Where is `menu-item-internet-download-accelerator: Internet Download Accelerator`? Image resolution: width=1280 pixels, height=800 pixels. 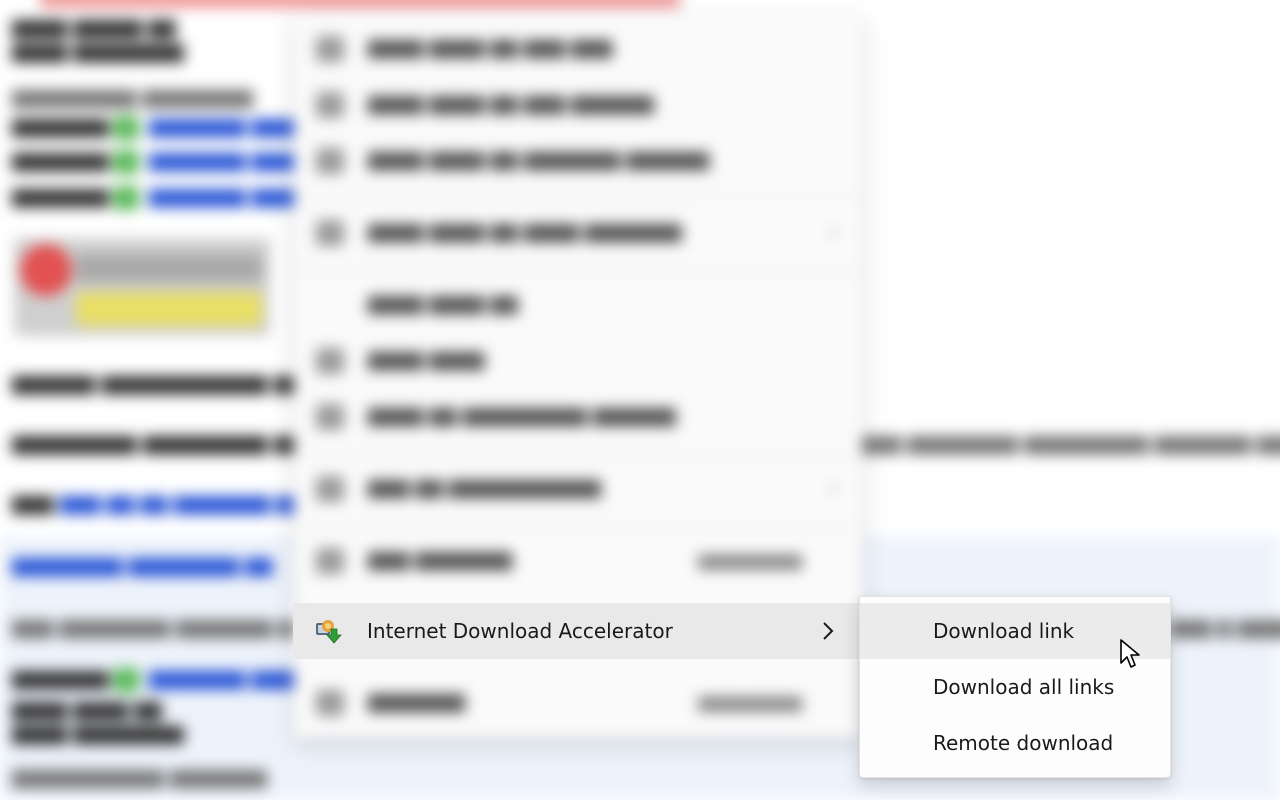
menu-item-internet-download-accelerator: Internet Download Accelerator is located at coordinates (576, 631).